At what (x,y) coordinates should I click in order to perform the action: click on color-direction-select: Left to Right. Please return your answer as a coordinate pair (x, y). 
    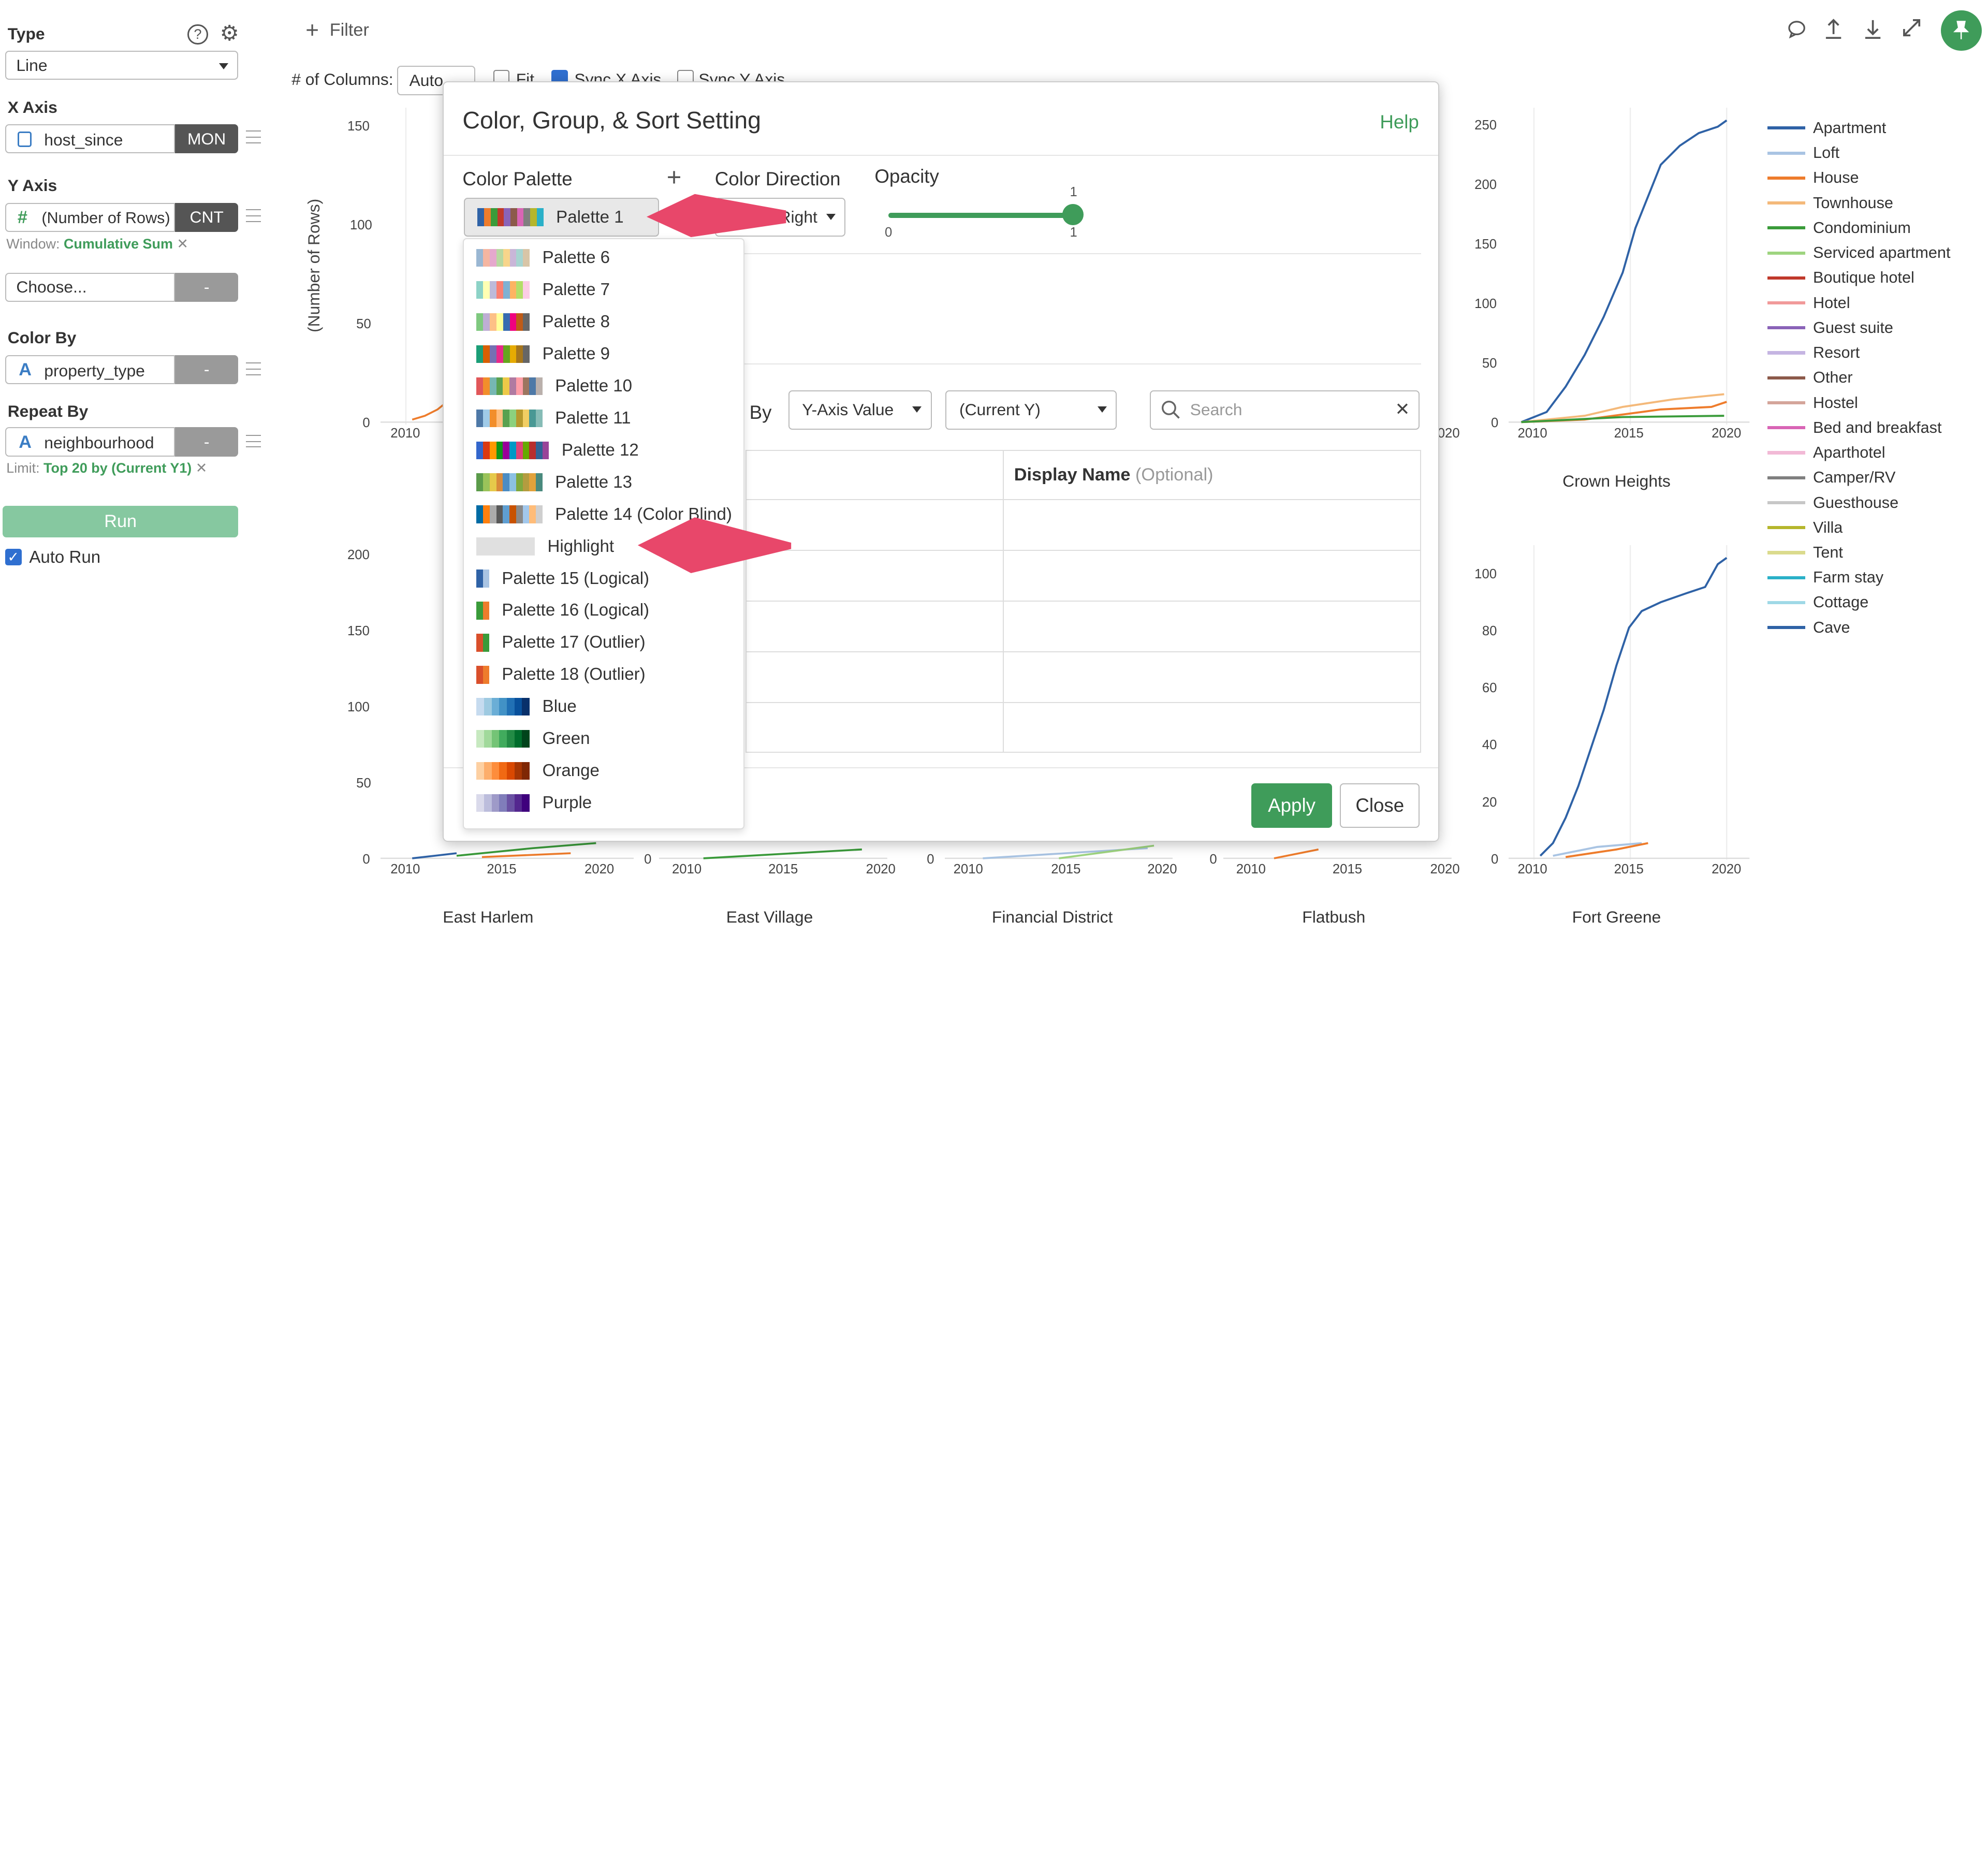
    Looking at the image, I should click on (779, 217).